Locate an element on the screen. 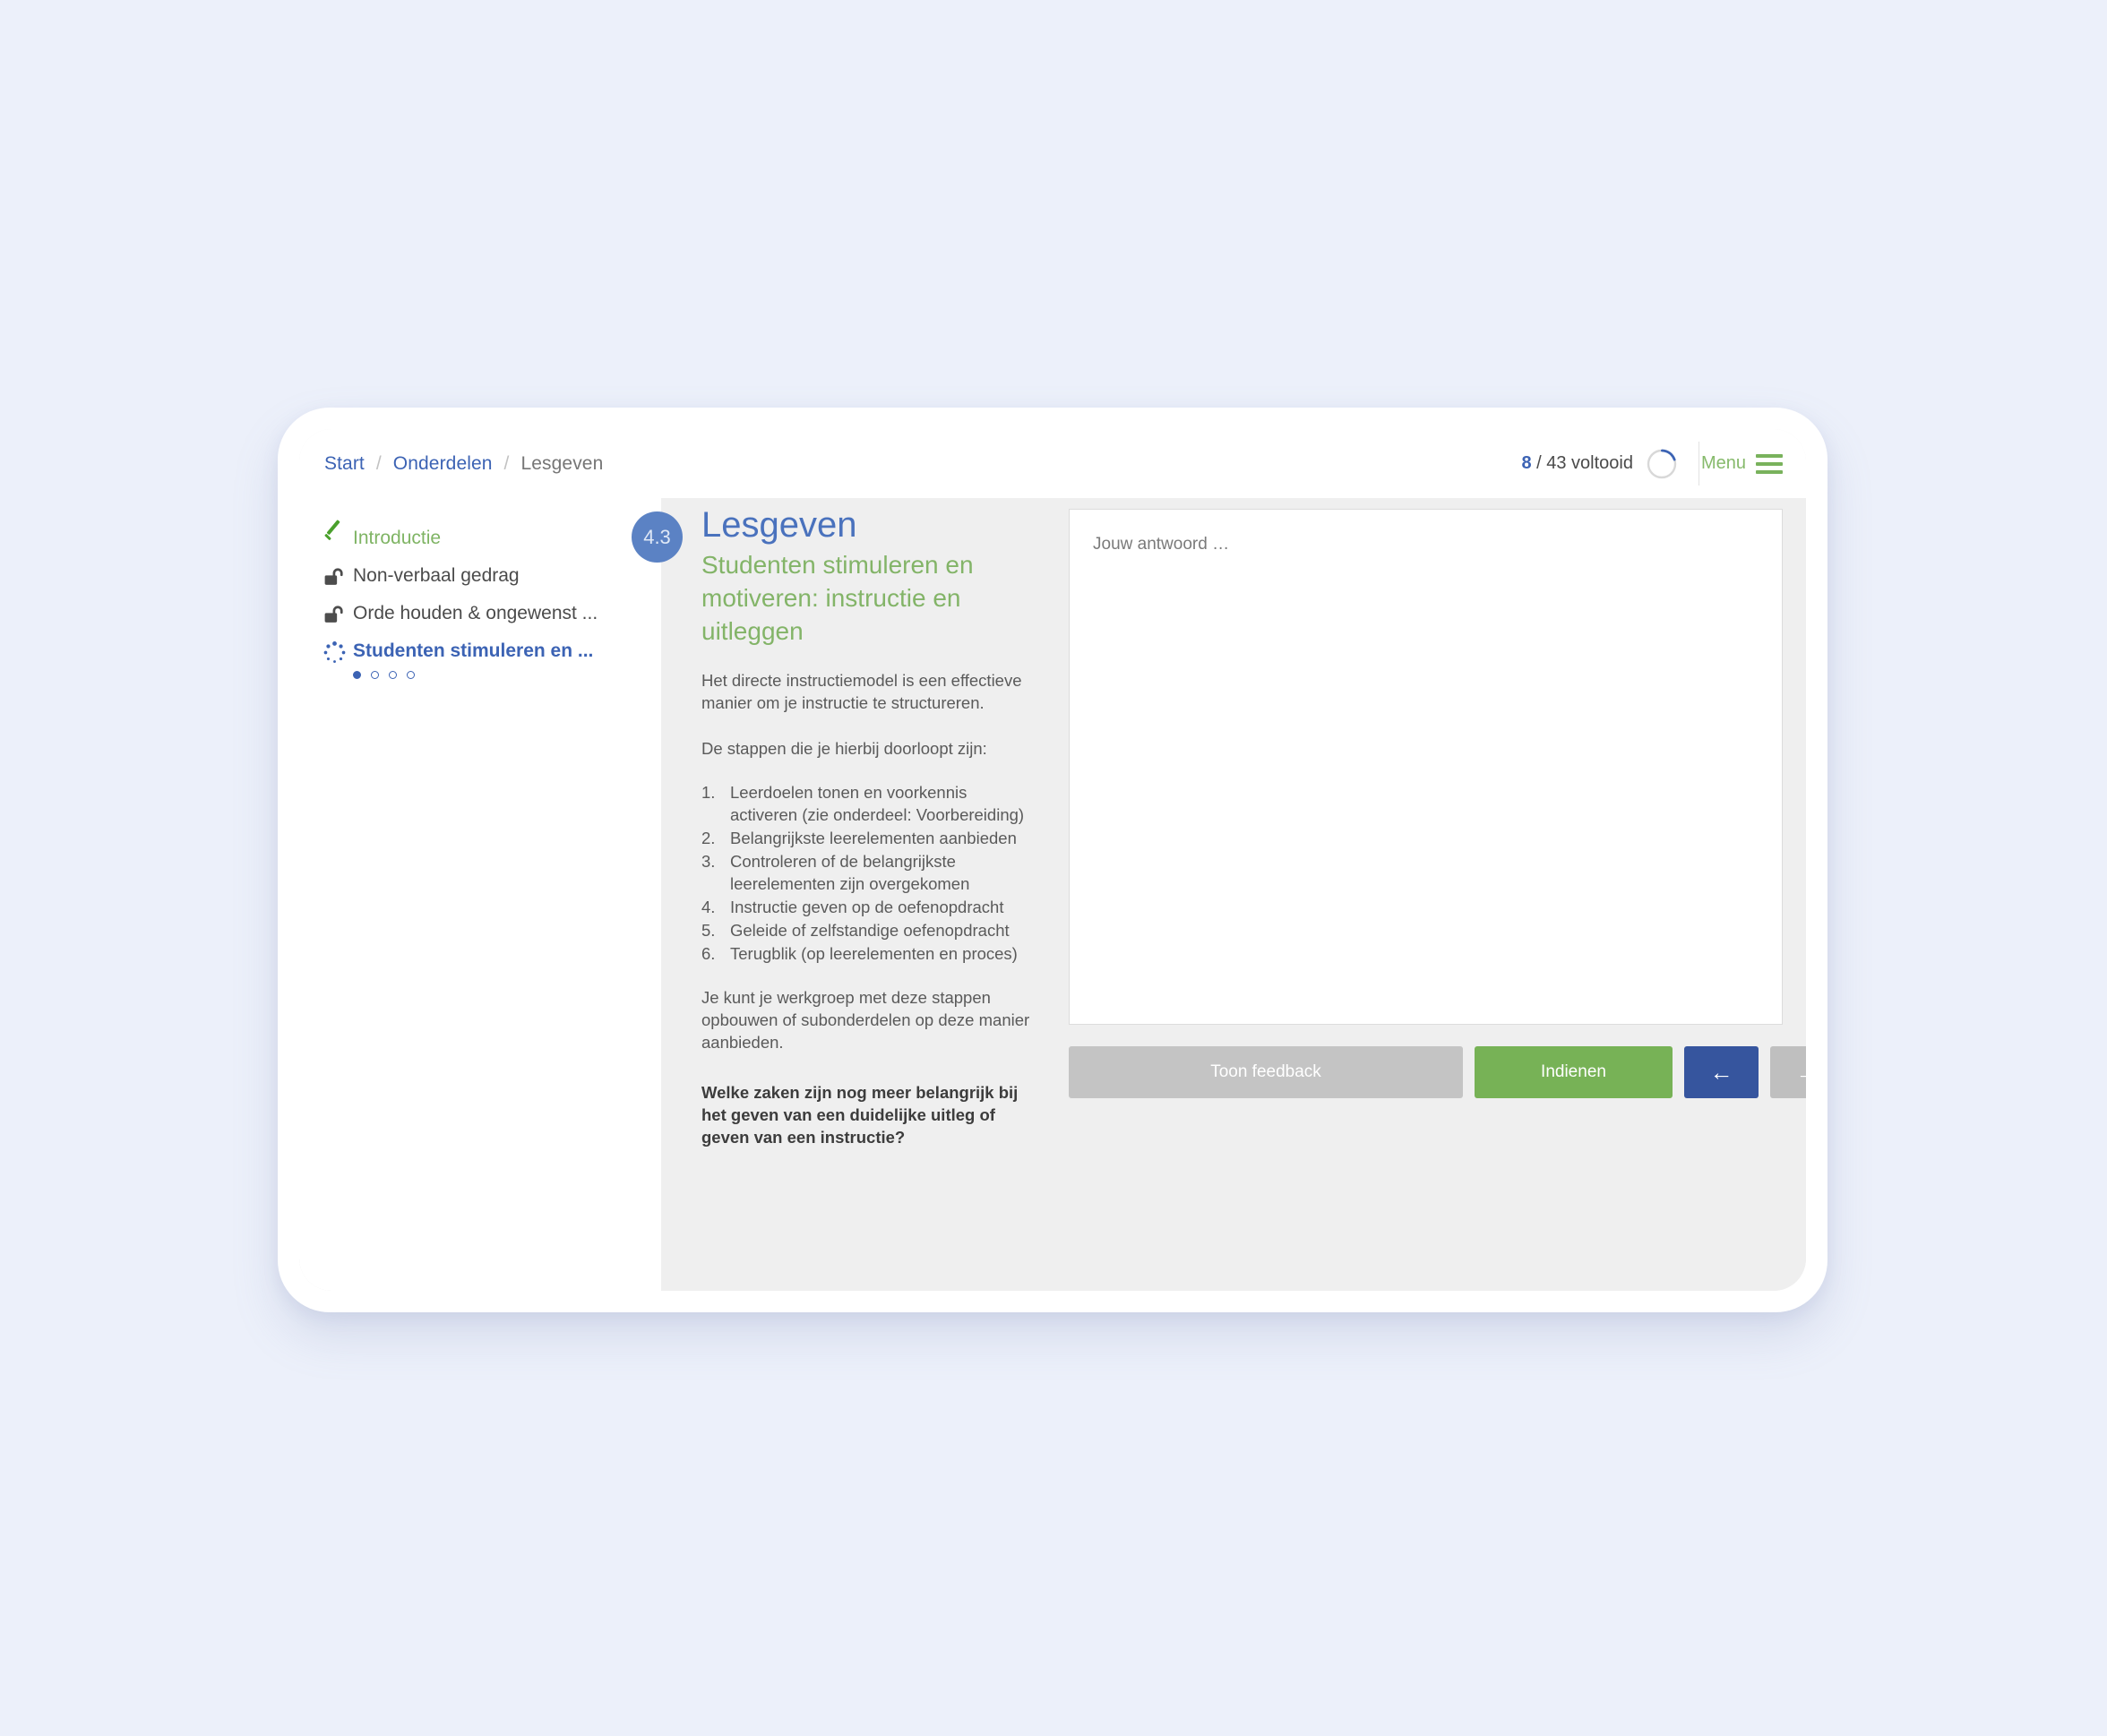 The image size is (2107, 1736). menu-button: Menu is located at coordinates (1746, 464).